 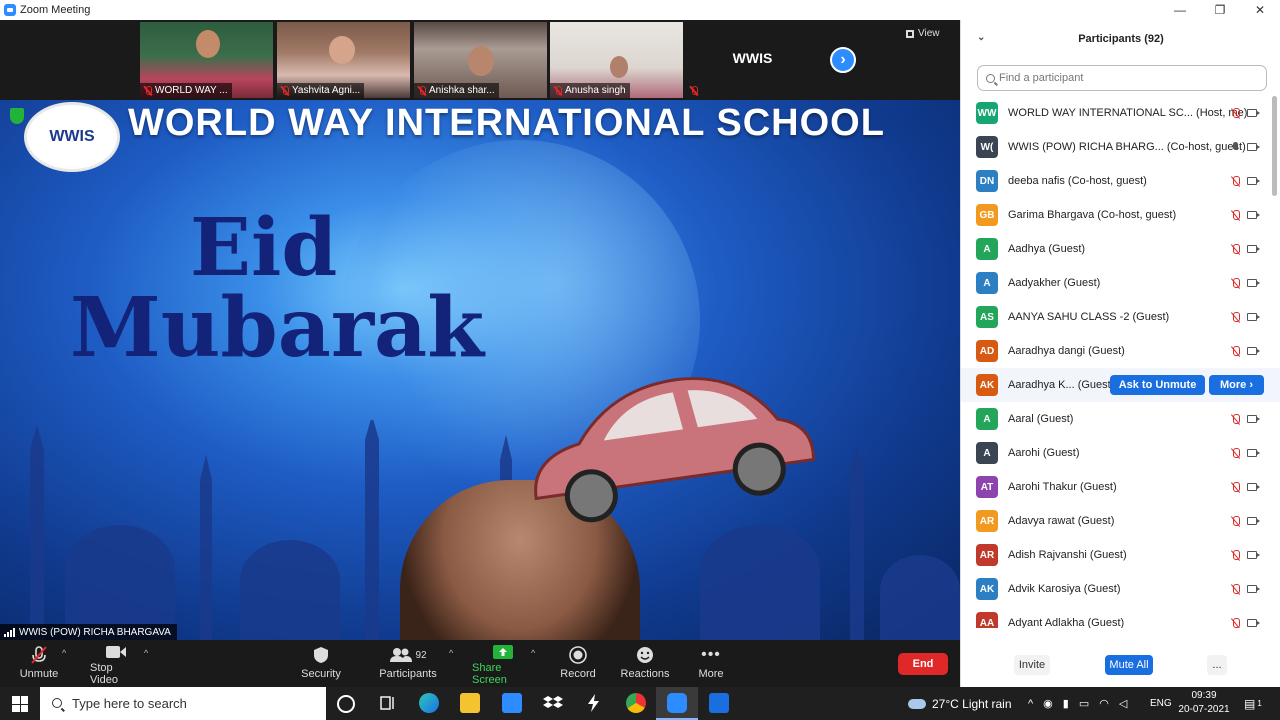 What do you see at coordinates (533, 653) in the screenshot?
I see `share-options-chevron-icon: ^` at bounding box center [533, 653].